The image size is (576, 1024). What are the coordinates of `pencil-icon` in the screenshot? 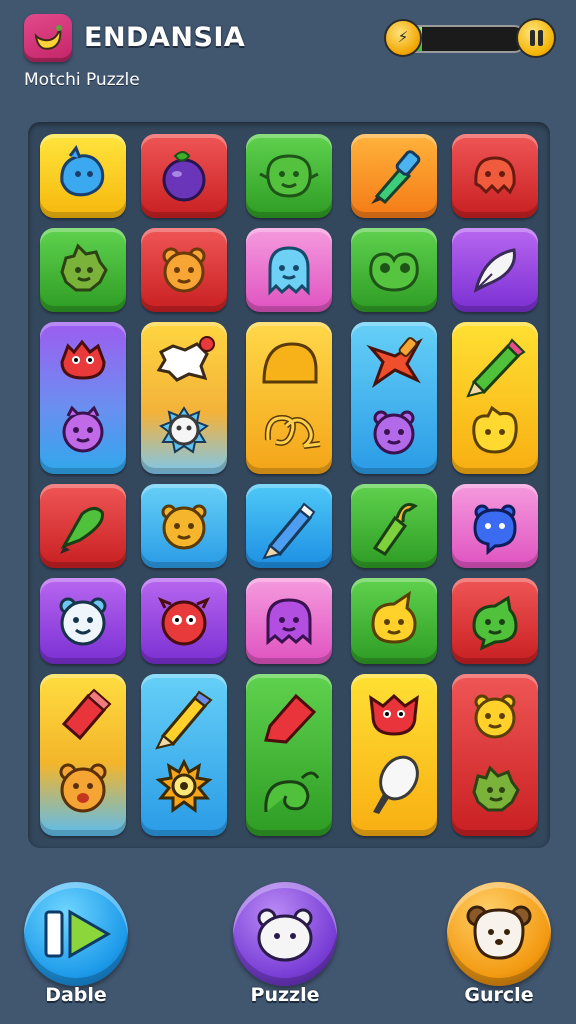 It's located at (289, 531).